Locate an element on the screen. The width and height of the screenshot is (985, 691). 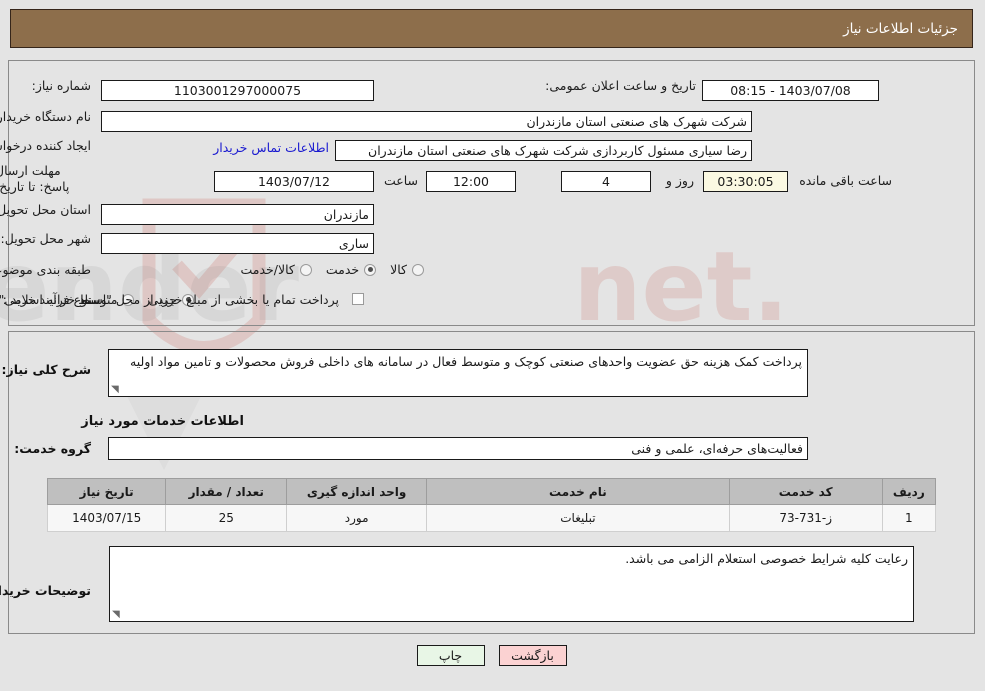
td-row-no: 1 is located at coordinates (910, 518).